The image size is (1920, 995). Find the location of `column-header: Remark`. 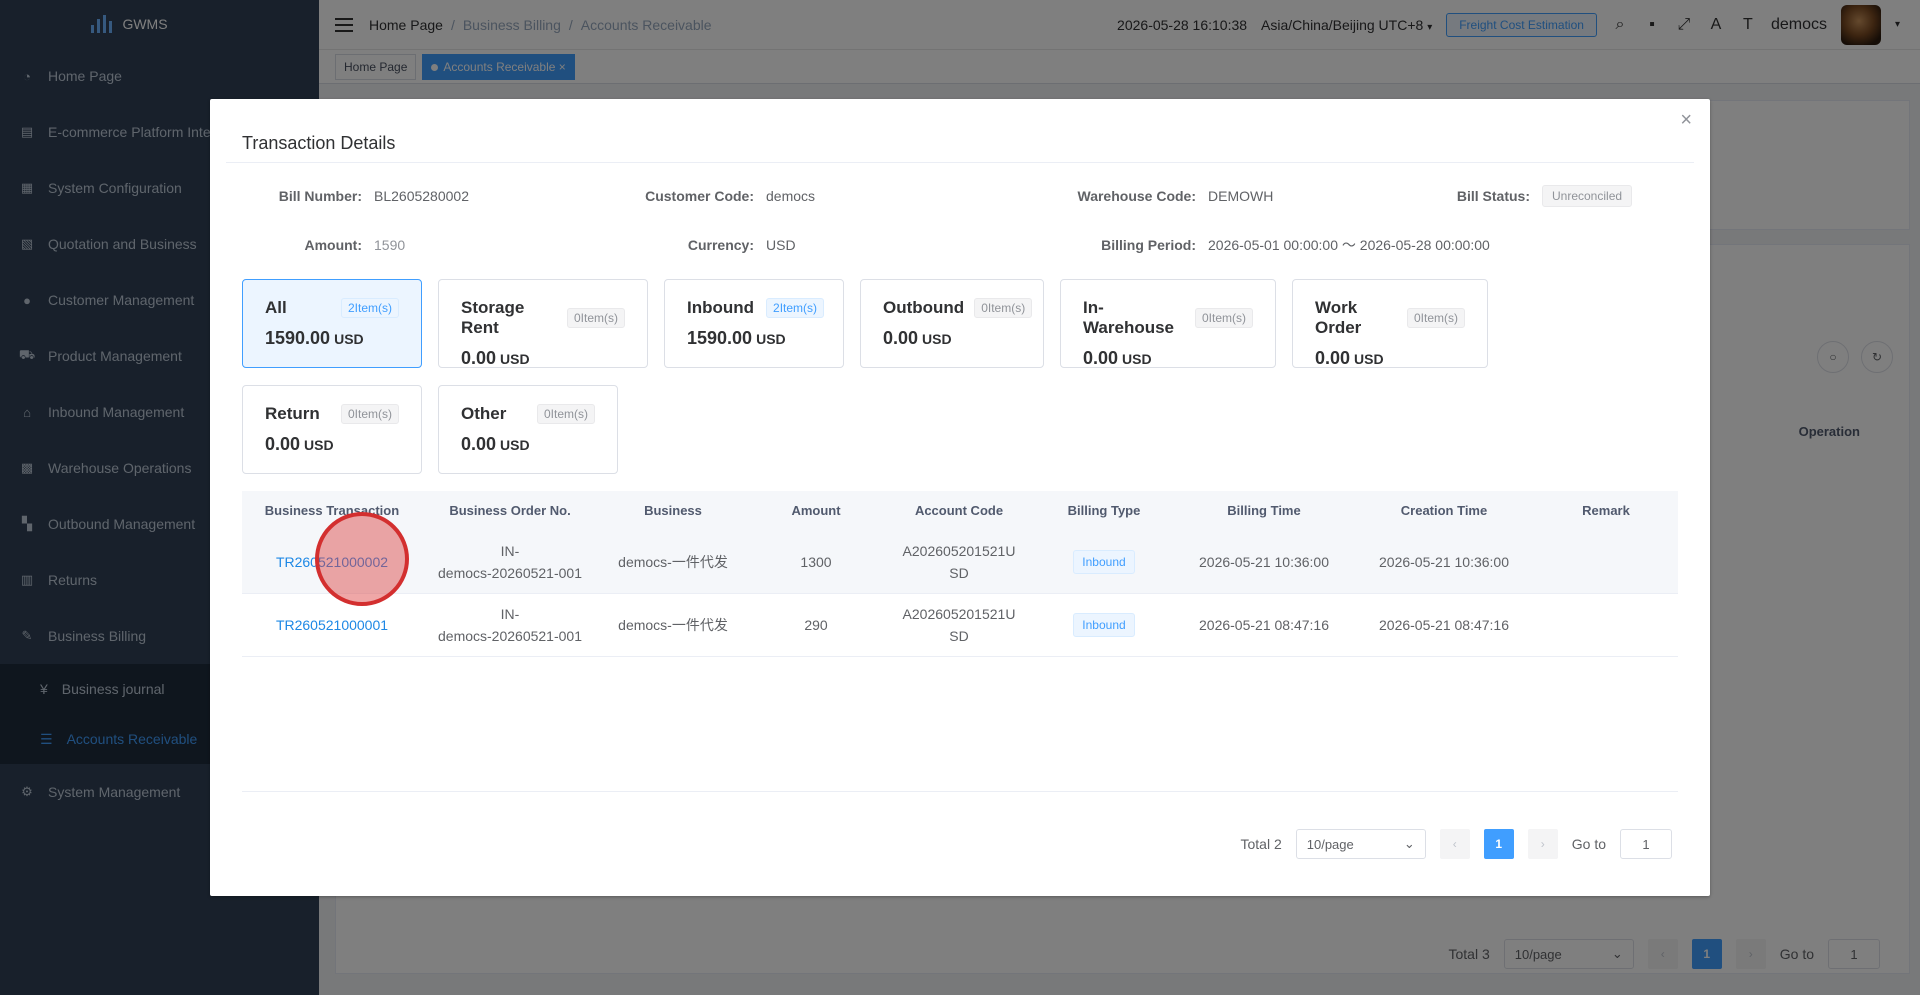

column-header: Remark is located at coordinates (1606, 510).